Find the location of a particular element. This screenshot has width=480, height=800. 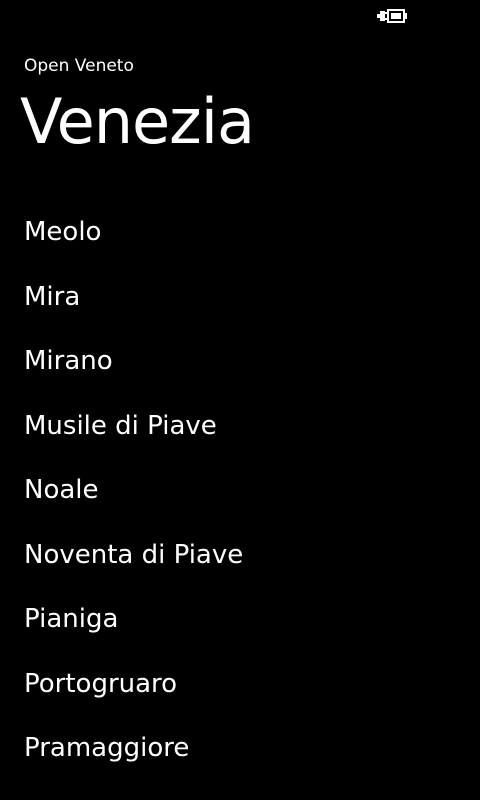

list-item-label: Noventa di Piave is located at coordinates (134, 554).